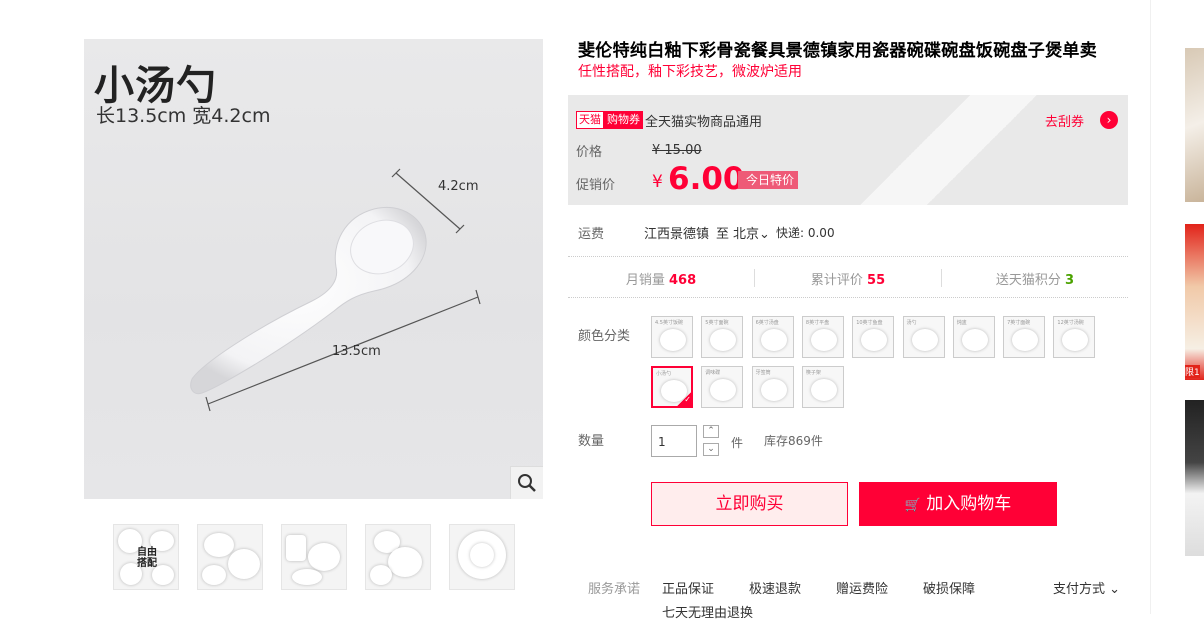  Describe the element at coordinates (688, 587) in the screenshot. I see `service-authentic: 正品保证` at that location.